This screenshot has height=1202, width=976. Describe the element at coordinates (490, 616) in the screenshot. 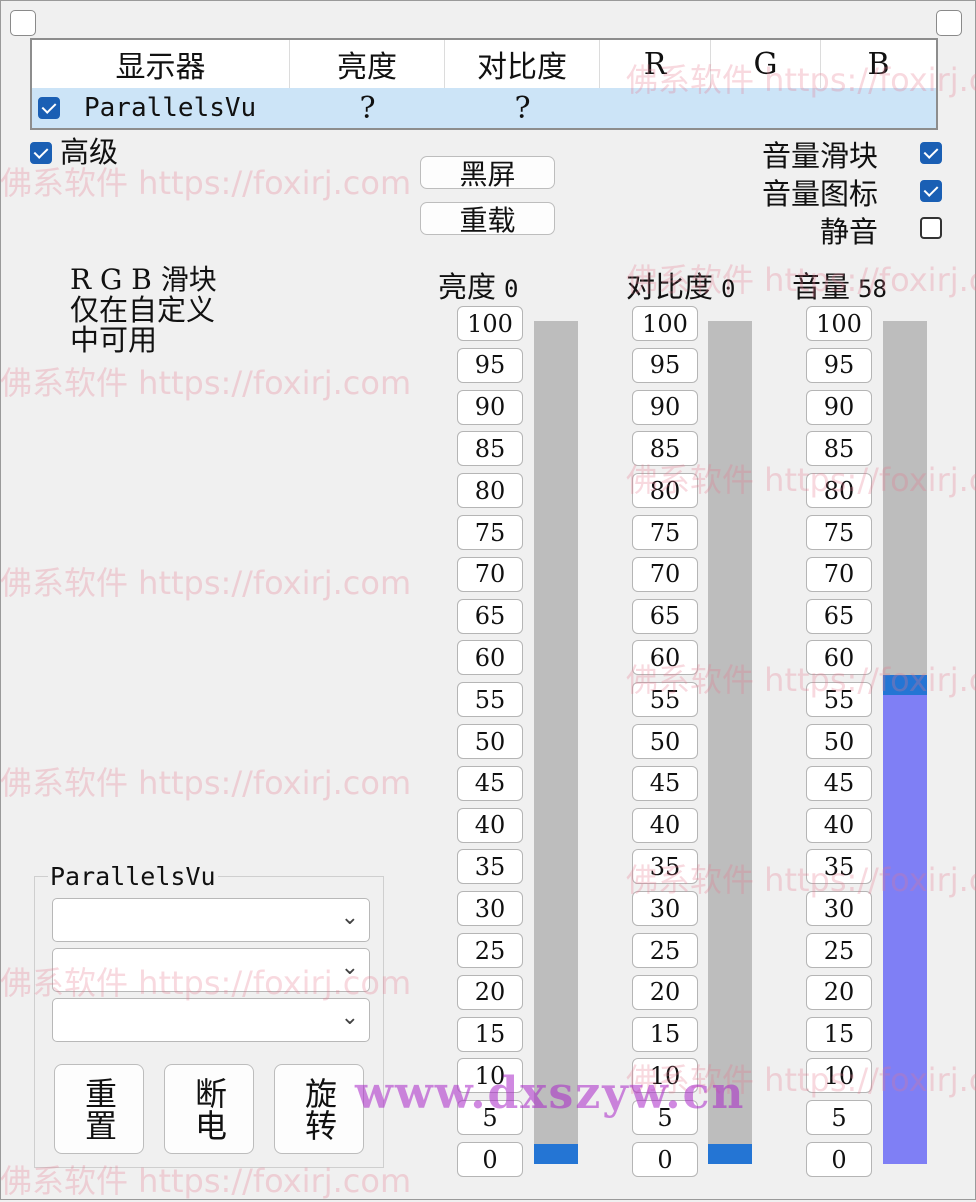

I see `brightness-tick-65: 65` at that location.